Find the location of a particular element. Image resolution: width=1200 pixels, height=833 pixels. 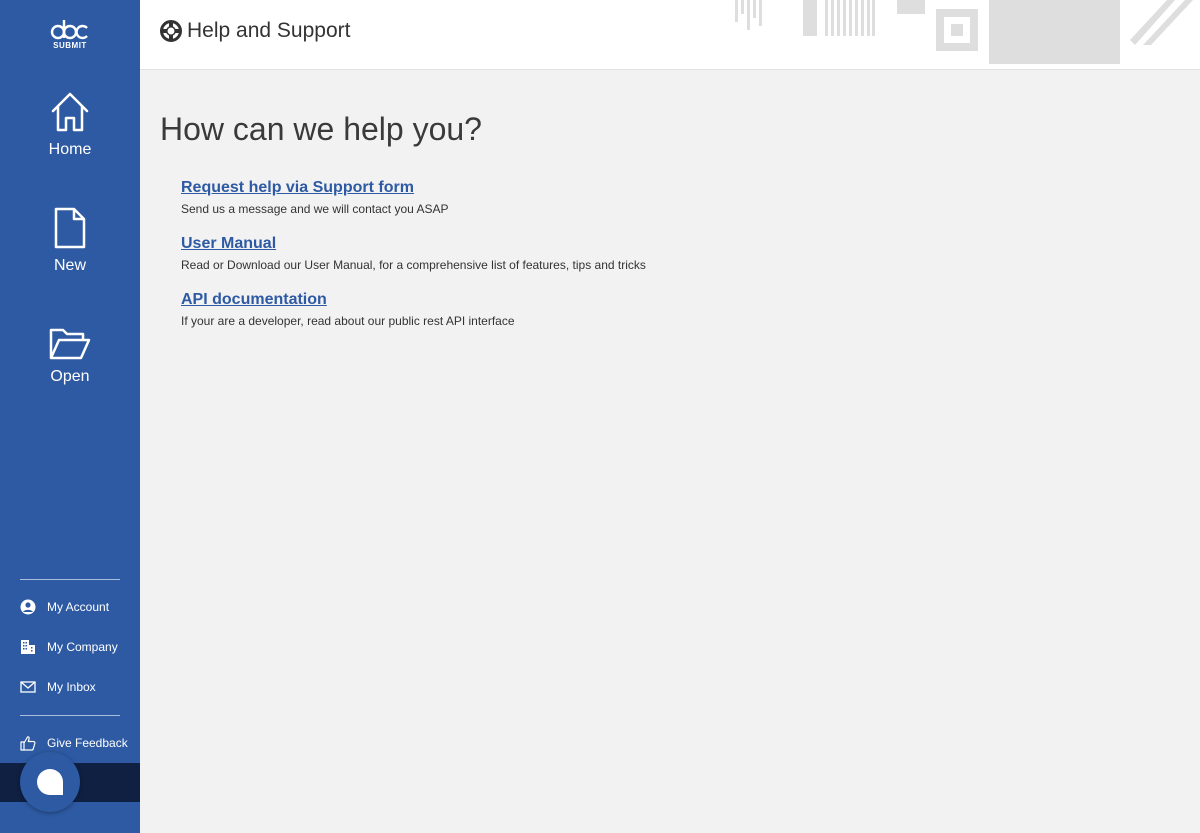

sidebar-item-my-inbox: My Inbox is located at coordinates (58, 687).